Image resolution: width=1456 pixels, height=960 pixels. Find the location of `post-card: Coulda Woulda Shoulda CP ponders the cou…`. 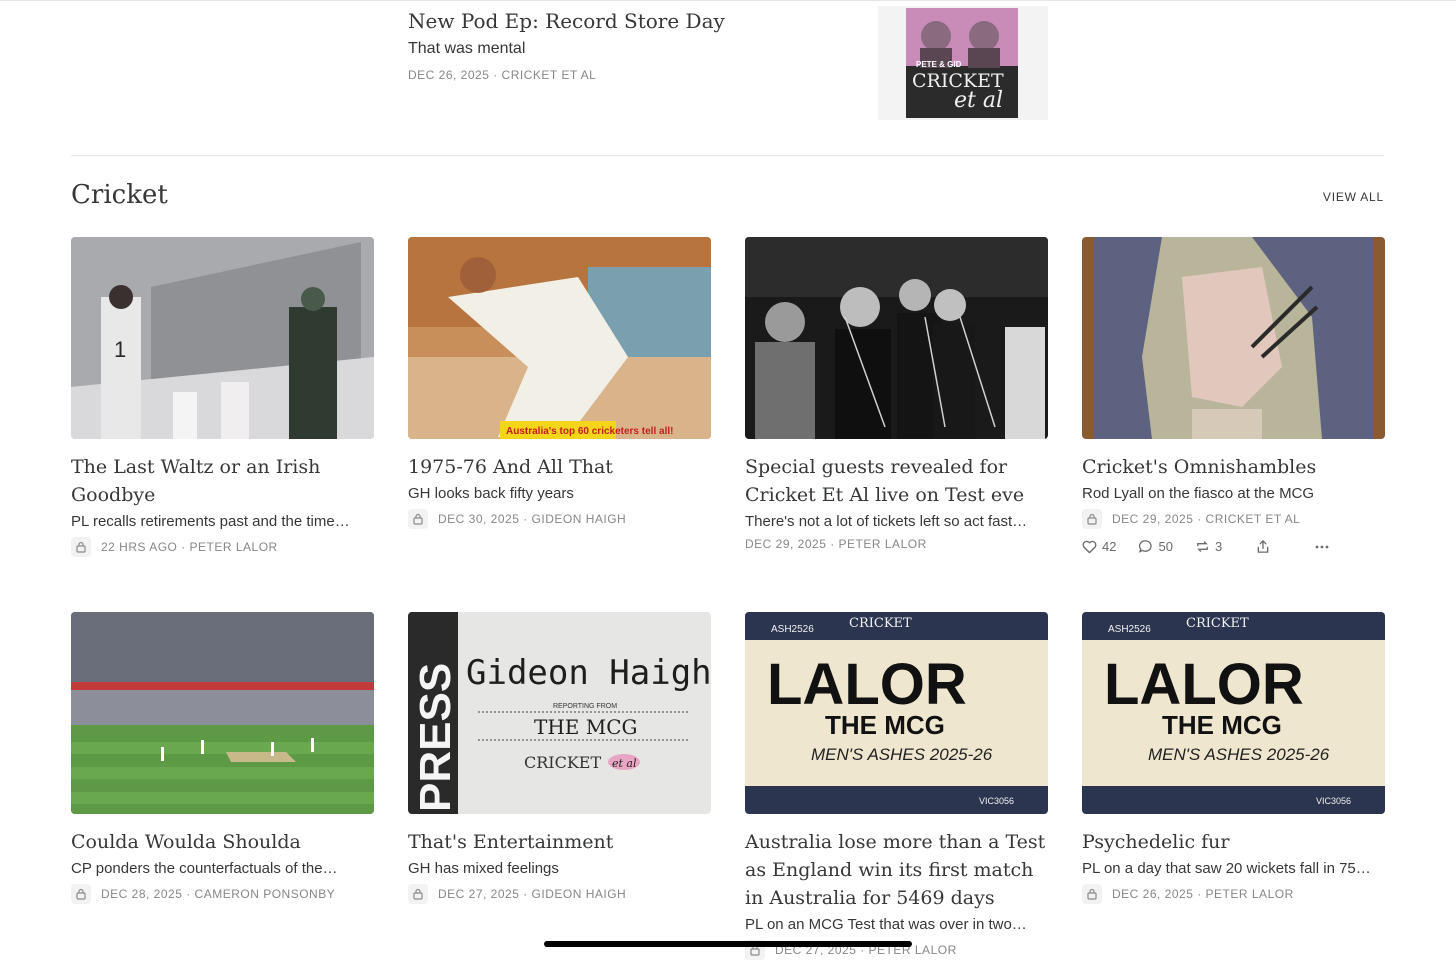

post-card: Coulda Woulda Shoulda CP ponders the cou… is located at coordinates (222, 758).